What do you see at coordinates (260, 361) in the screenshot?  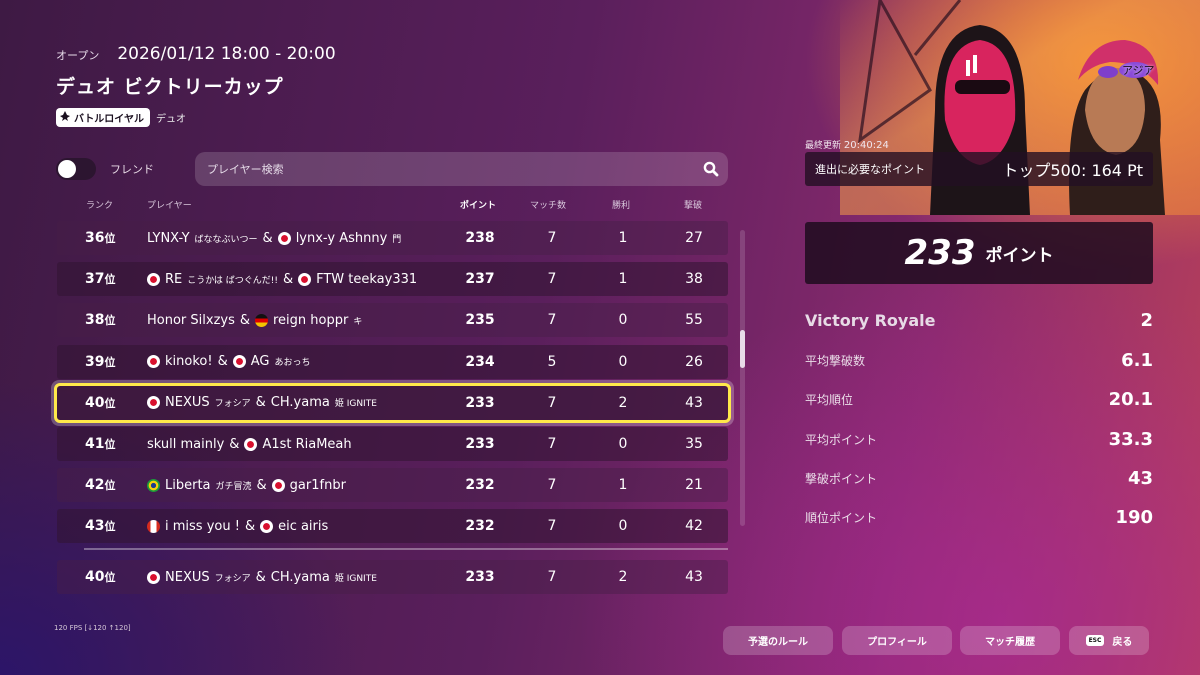 I see `player-name: AG` at bounding box center [260, 361].